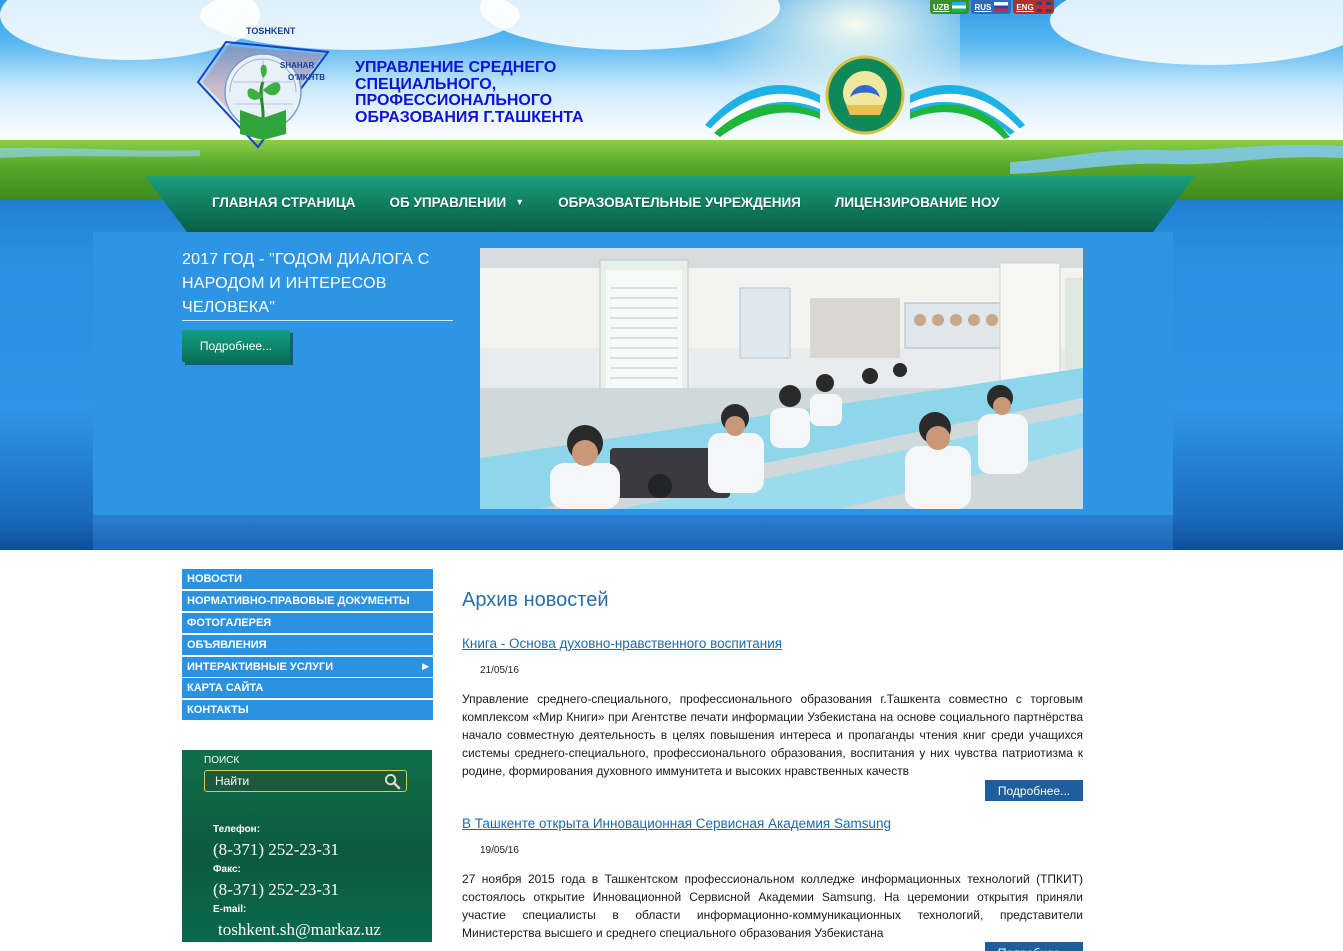  I want to click on nav-about: ОБ УПРАВЛЕНИИ ▼, so click(457, 202).